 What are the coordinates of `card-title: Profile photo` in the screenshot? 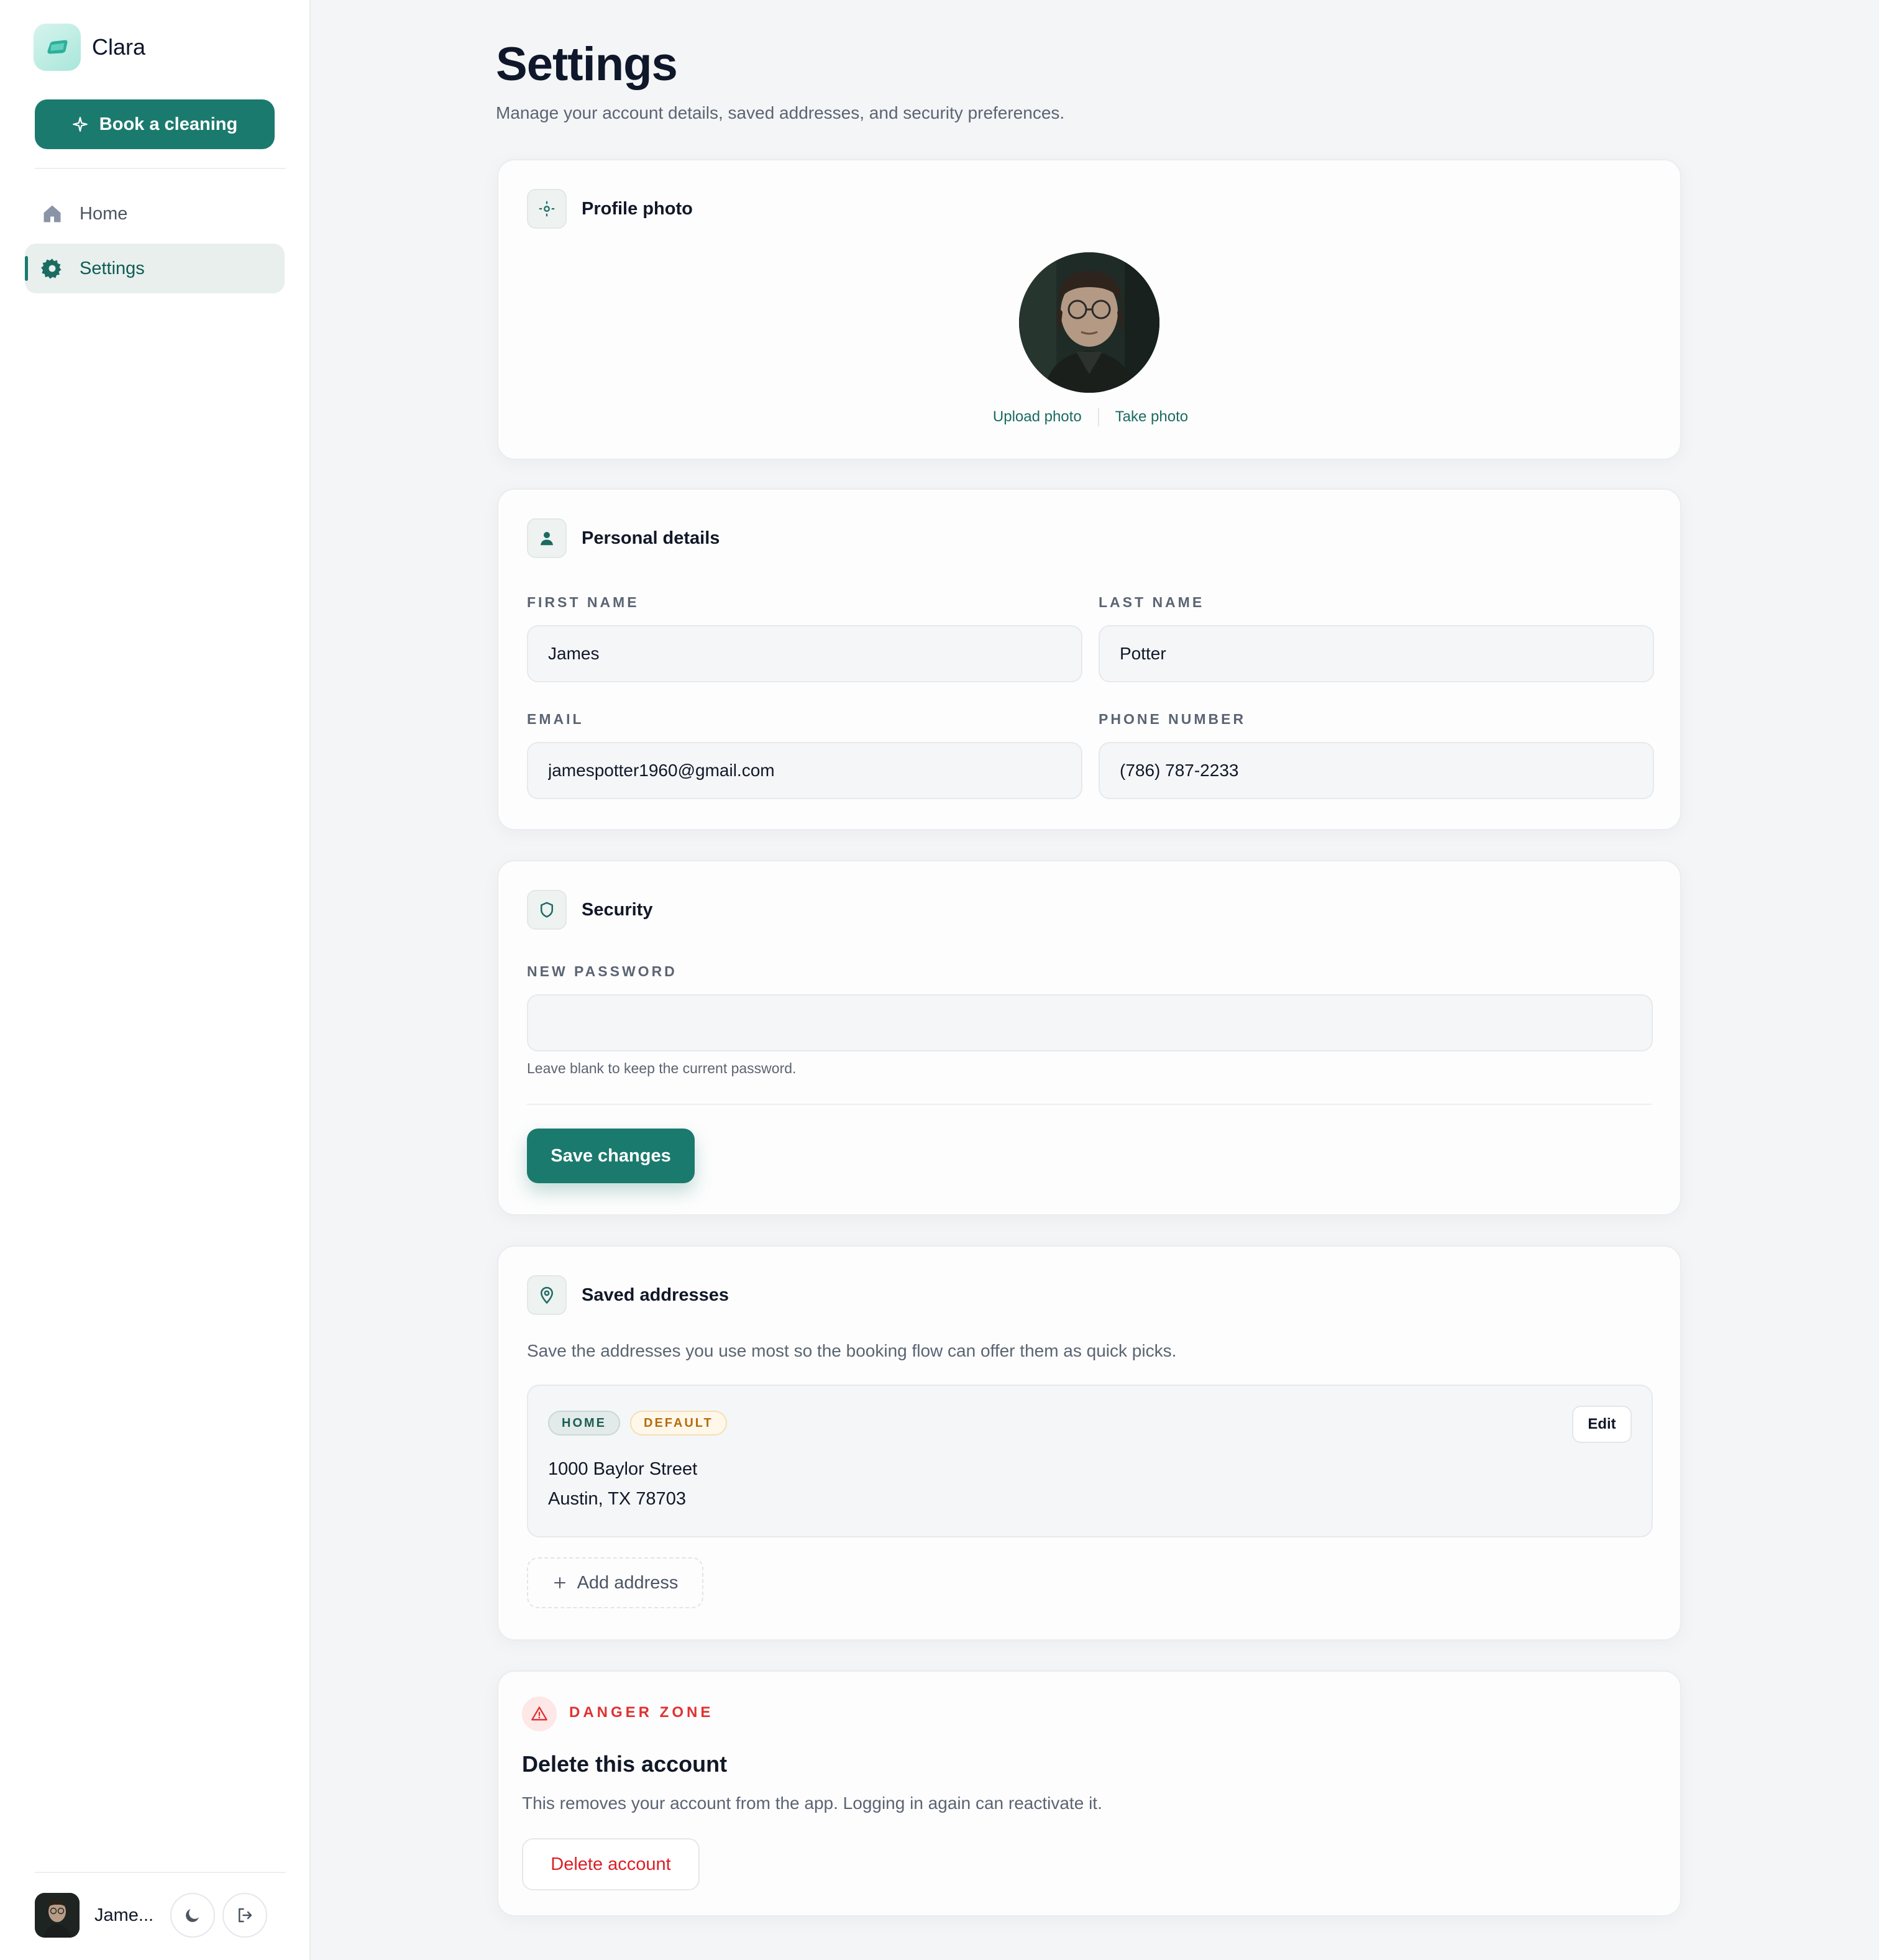 It's located at (637, 208).